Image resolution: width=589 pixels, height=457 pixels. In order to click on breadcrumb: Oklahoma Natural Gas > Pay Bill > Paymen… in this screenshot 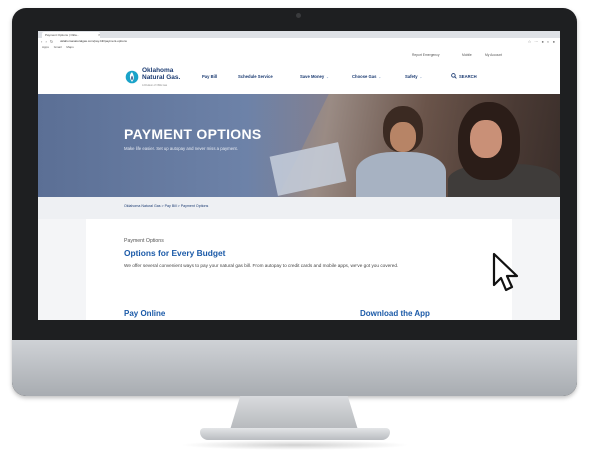, I will do `click(166, 206)`.